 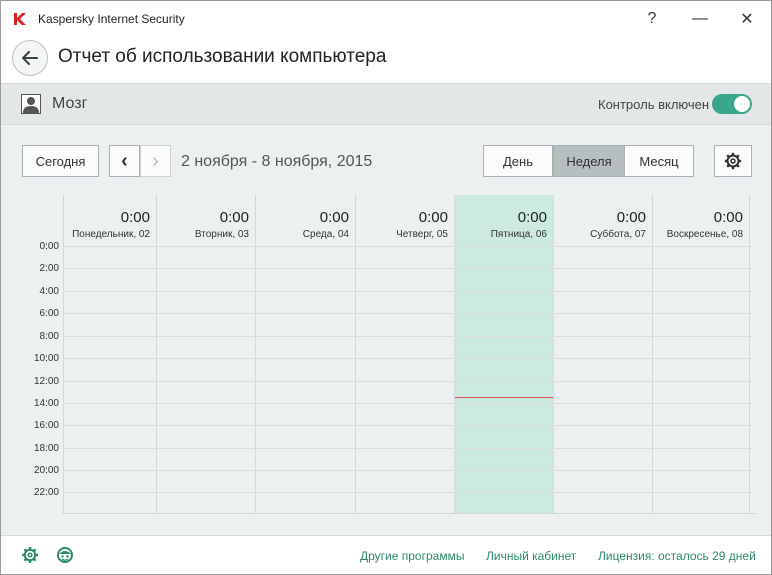 I want to click on support-agent-icon, so click(x=65, y=555).